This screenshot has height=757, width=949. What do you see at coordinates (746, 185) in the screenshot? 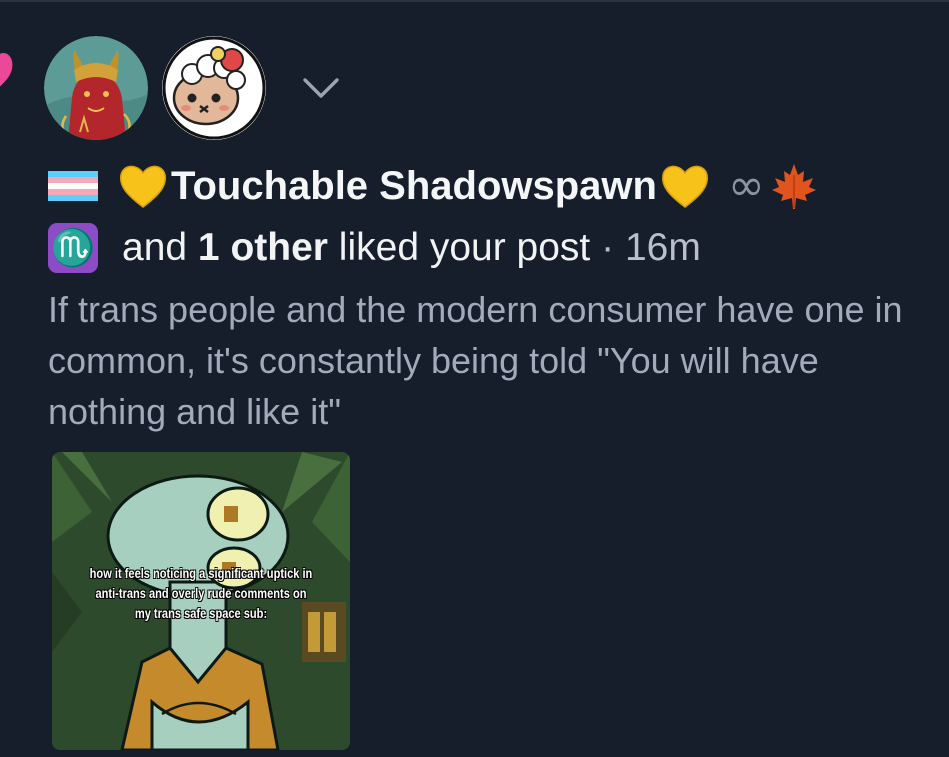
I see `infinity-icon: ∞` at bounding box center [746, 185].